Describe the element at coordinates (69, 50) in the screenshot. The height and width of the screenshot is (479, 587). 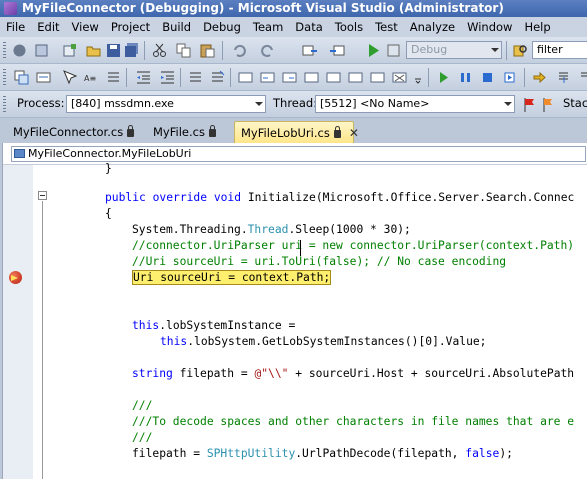
I see `add-item-icon` at that location.